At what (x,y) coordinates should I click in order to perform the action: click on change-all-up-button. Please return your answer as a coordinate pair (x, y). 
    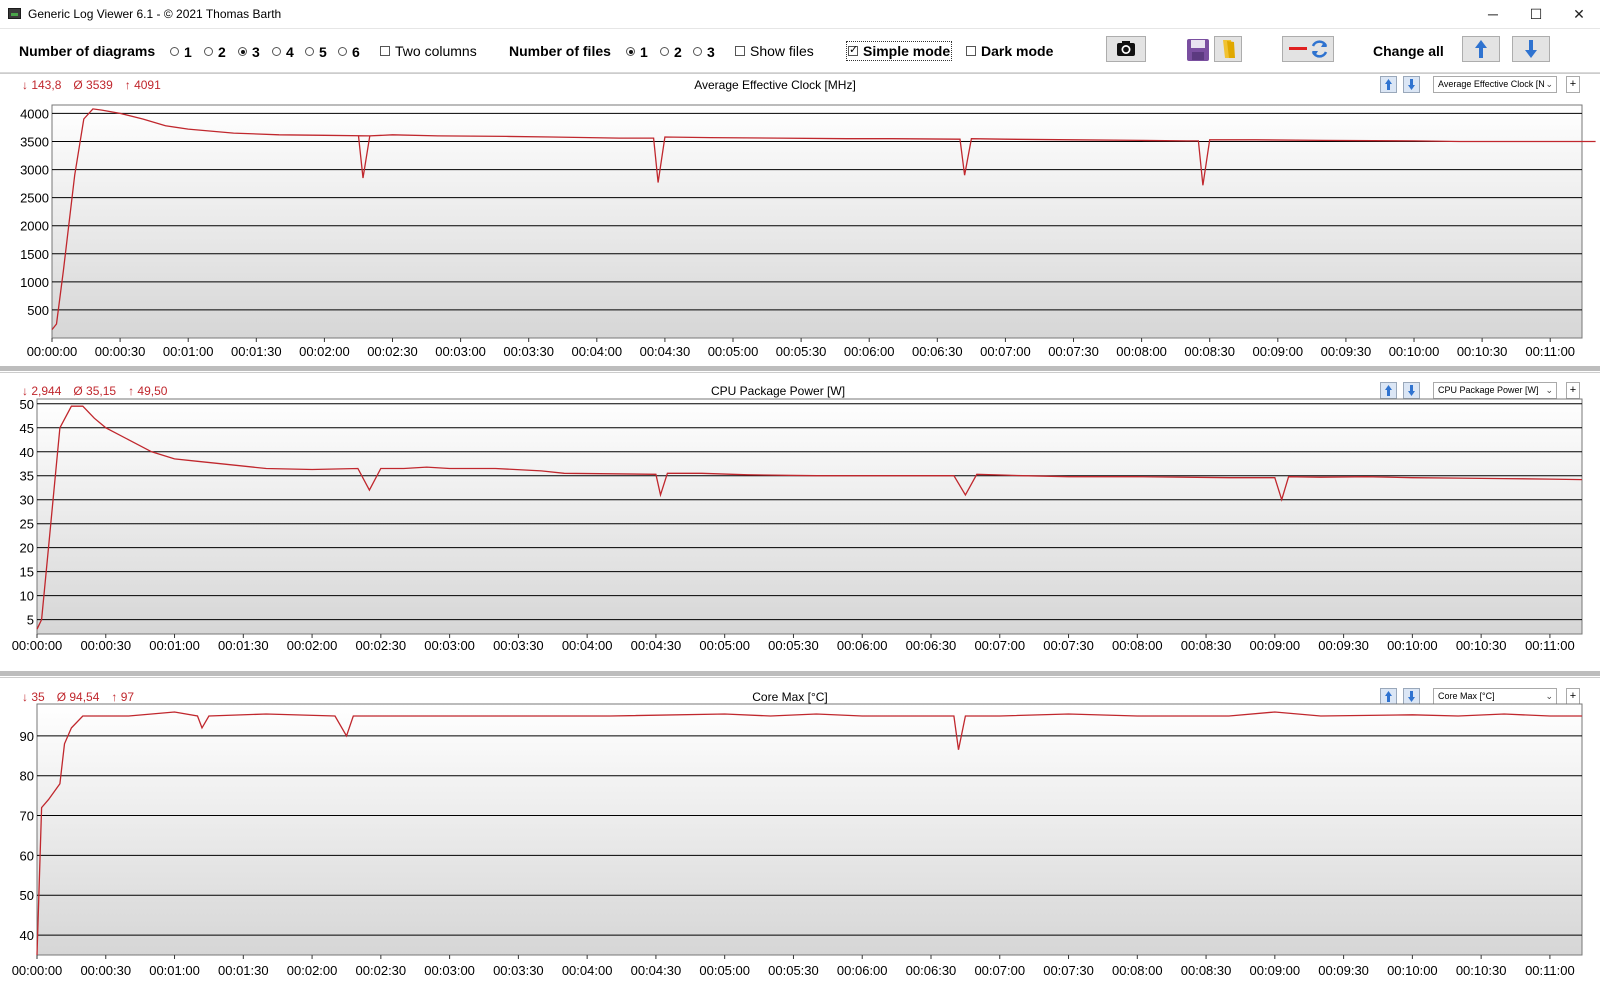
    Looking at the image, I should click on (1481, 49).